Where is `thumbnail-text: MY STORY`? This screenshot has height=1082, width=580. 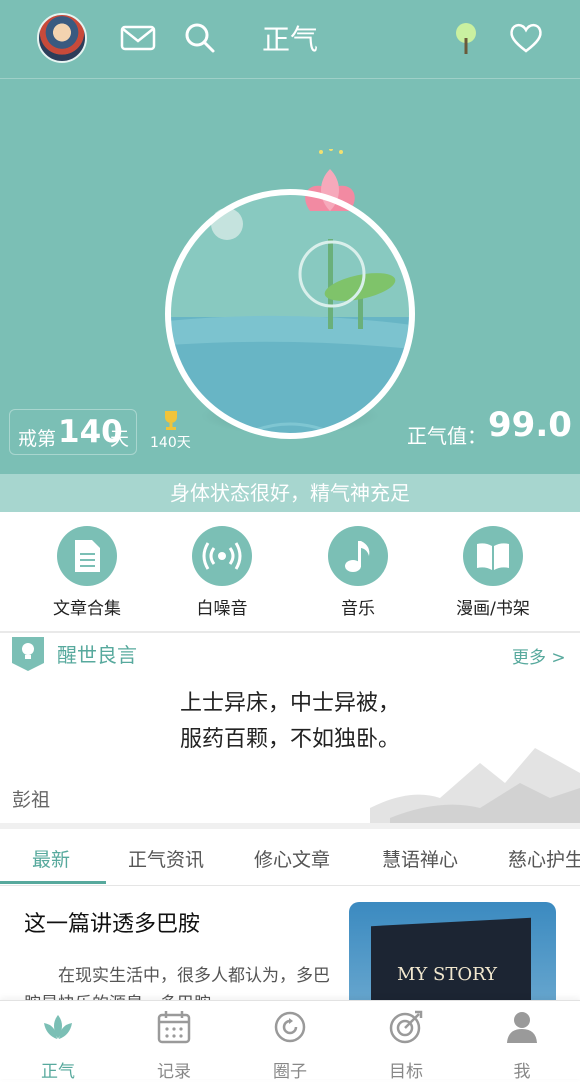 thumbnail-text: MY STORY is located at coordinates (447, 974).